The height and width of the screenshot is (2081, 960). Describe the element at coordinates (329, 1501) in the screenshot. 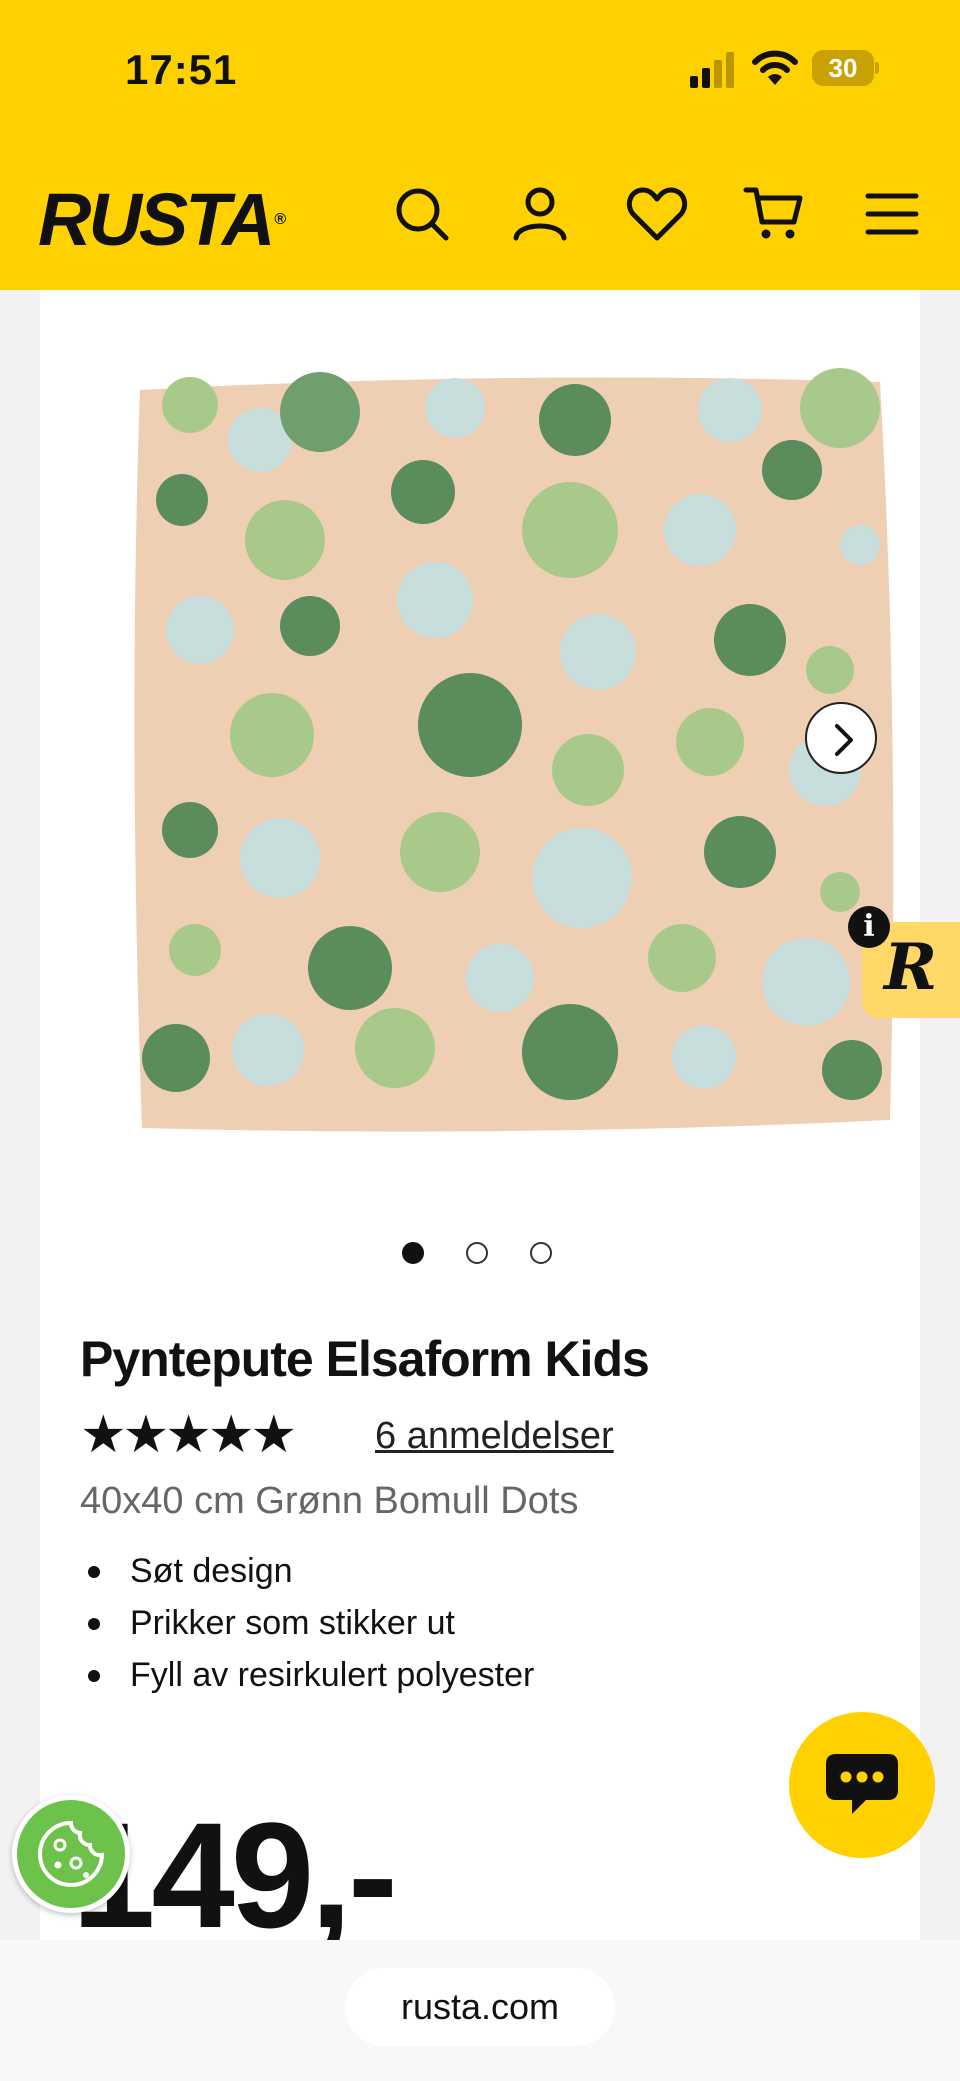

I see `product-subtitle: 40x40 cm Grønn Bomull Dots` at that location.